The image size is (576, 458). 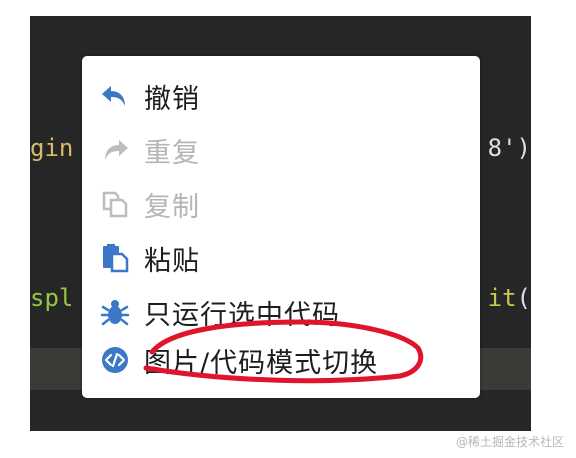 I want to click on menu-item-toggle-image-code: 图片/代码模式切换, so click(x=281, y=360).